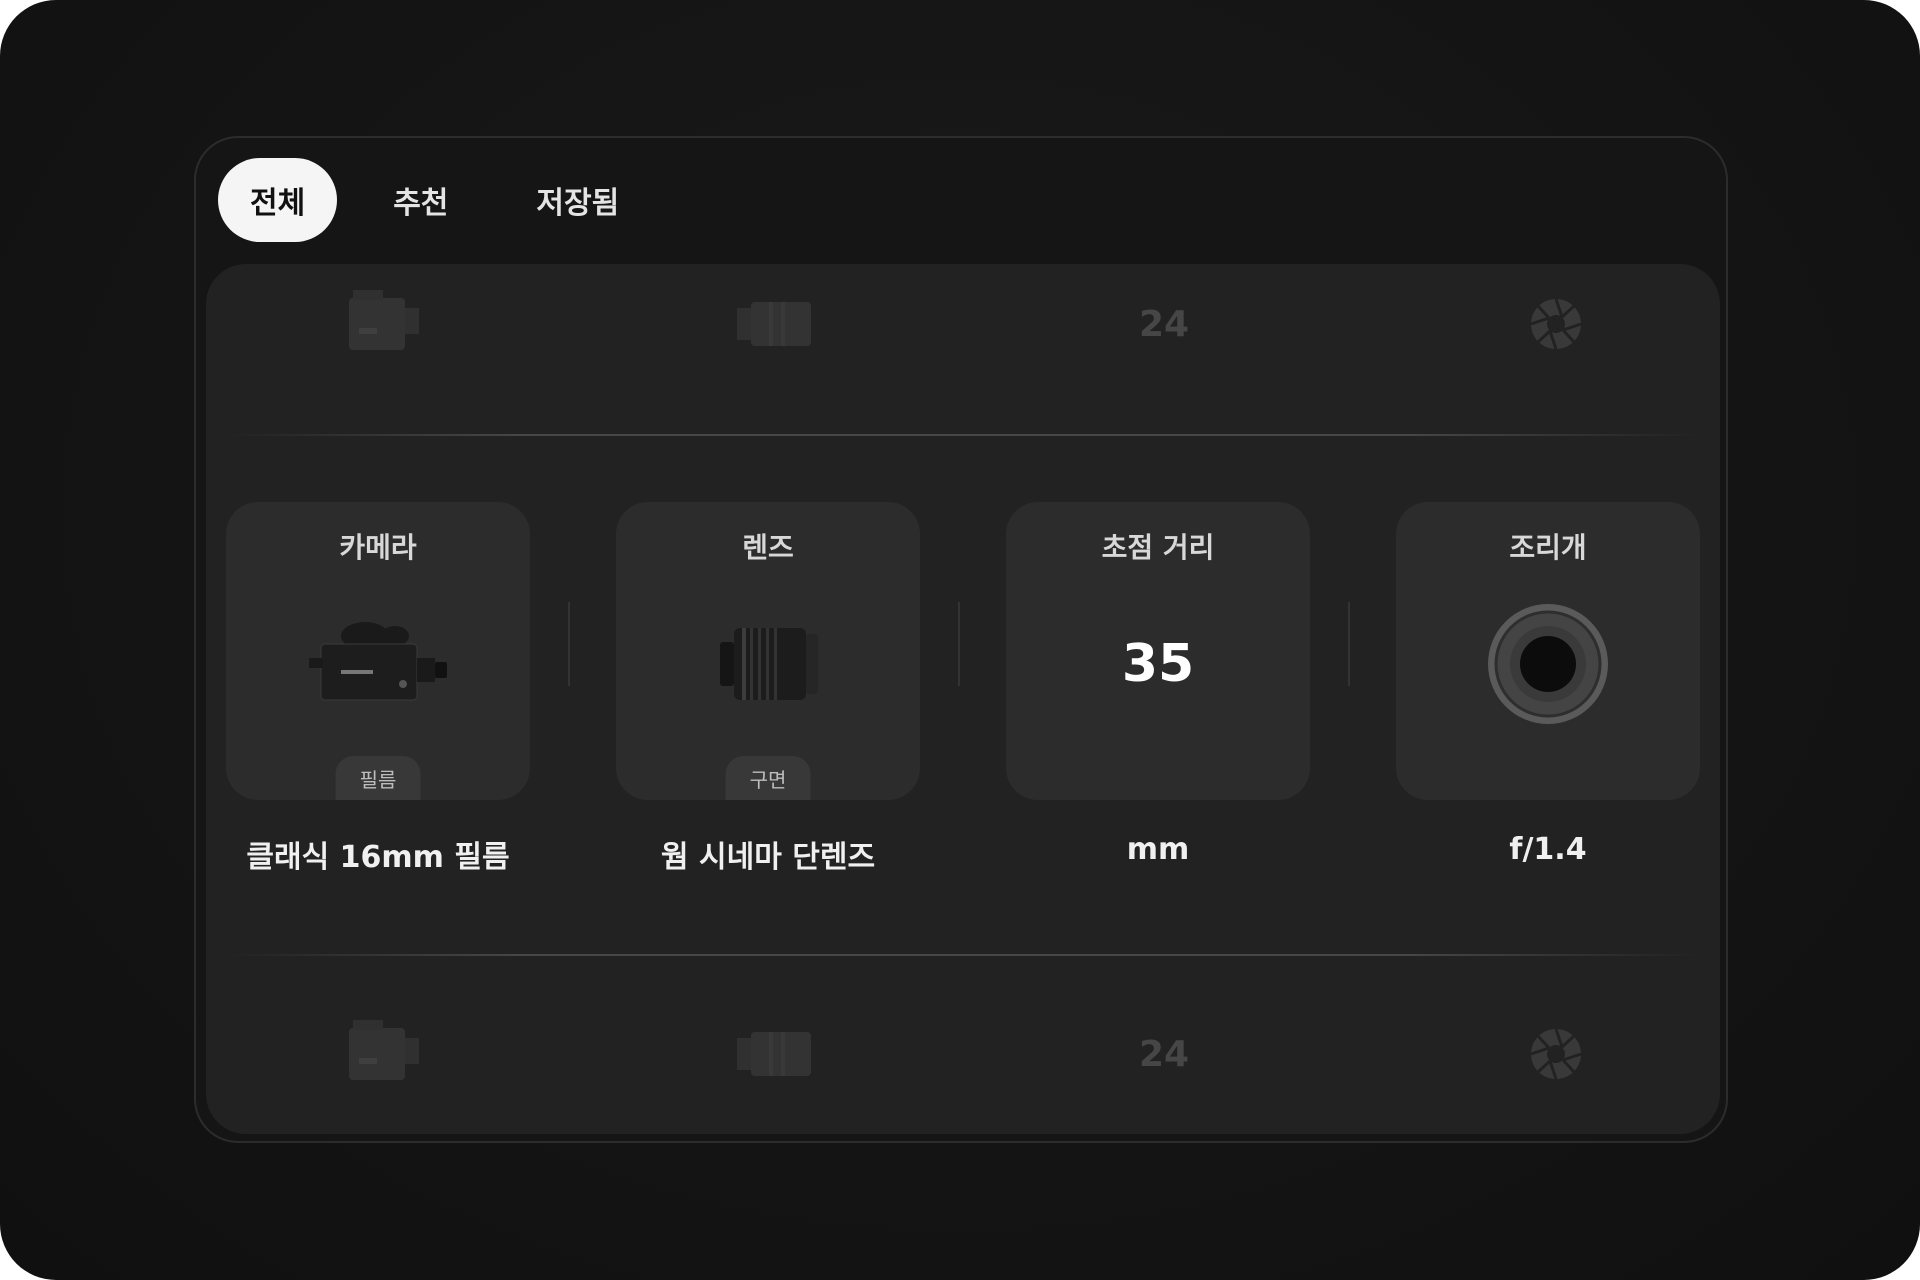  I want to click on camera-type-badge: 필름, so click(378, 778).